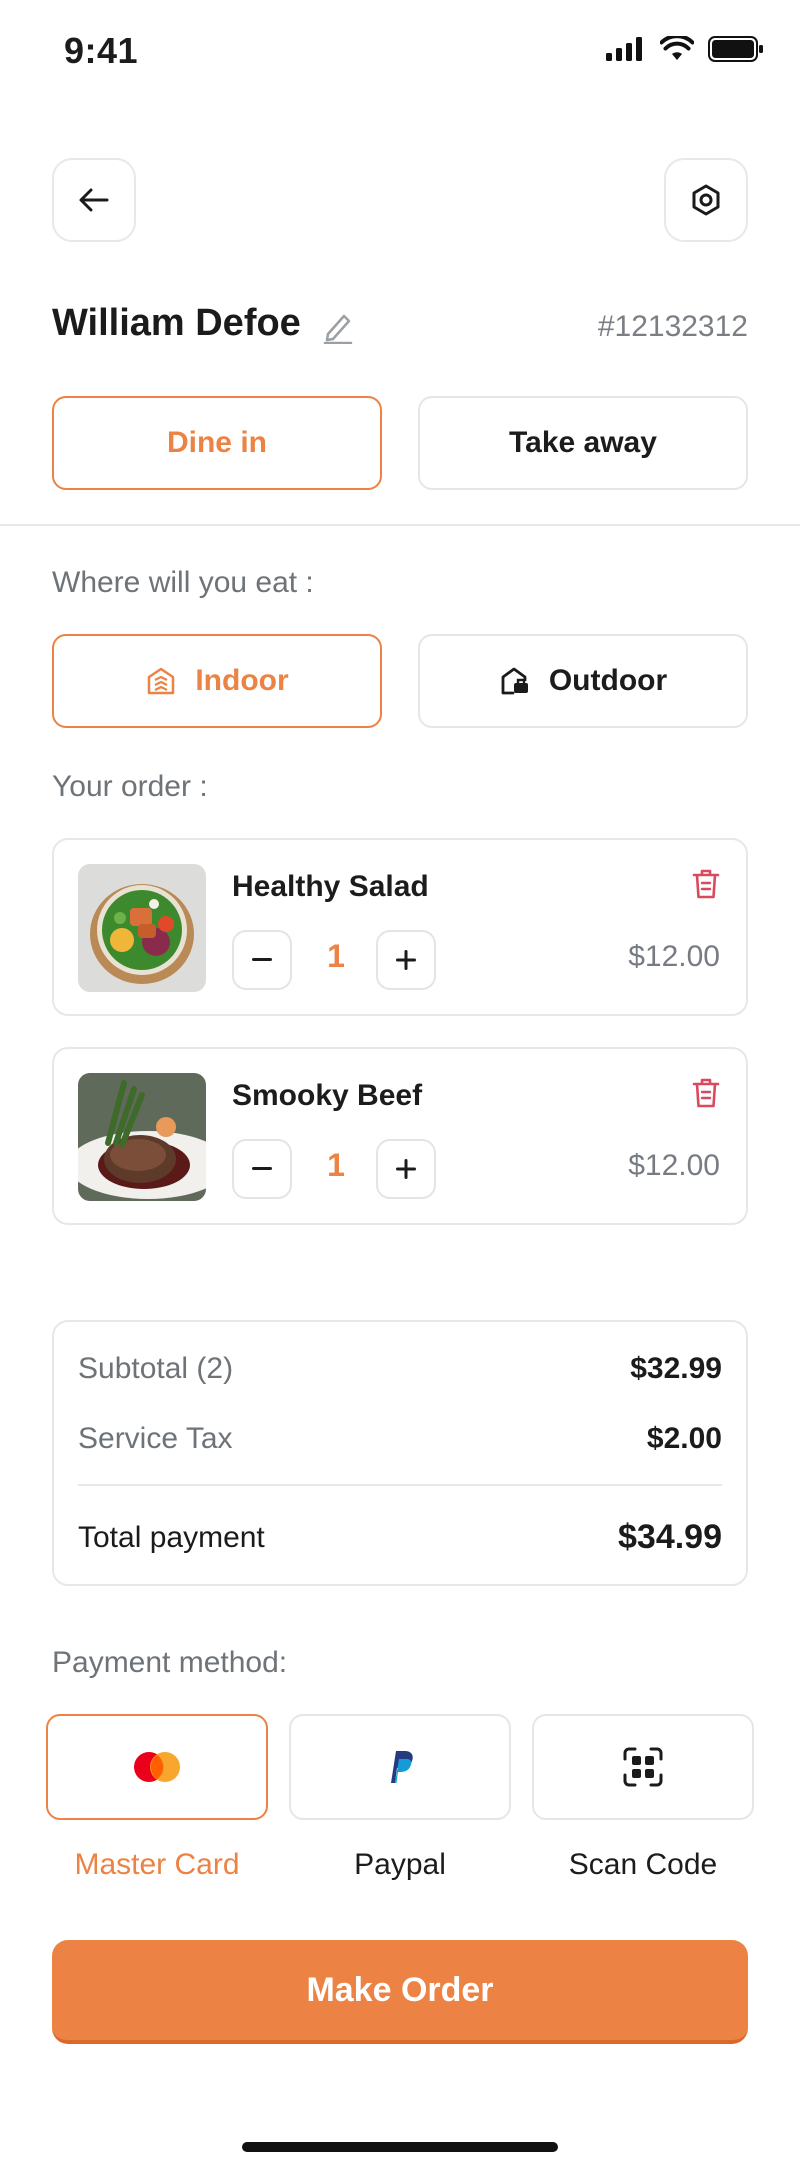 This screenshot has height=2172, width=800. What do you see at coordinates (400, 1992) in the screenshot?
I see `make-order-button: Make Order` at bounding box center [400, 1992].